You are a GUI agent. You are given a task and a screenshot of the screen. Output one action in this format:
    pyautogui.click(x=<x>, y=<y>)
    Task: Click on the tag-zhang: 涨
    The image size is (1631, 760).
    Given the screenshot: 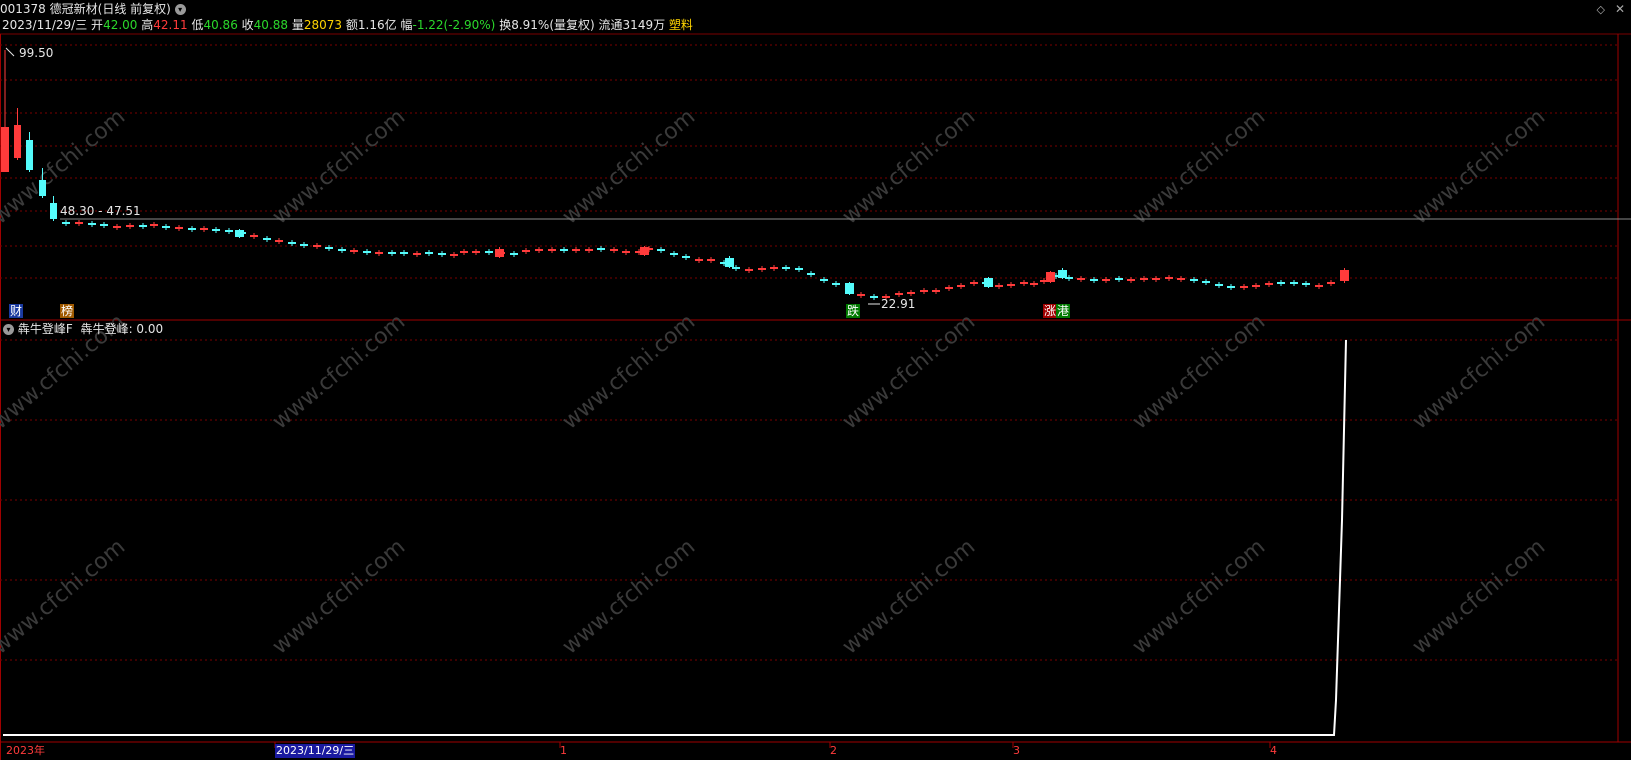 What is the action you would take?
    pyautogui.click(x=1050, y=311)
    